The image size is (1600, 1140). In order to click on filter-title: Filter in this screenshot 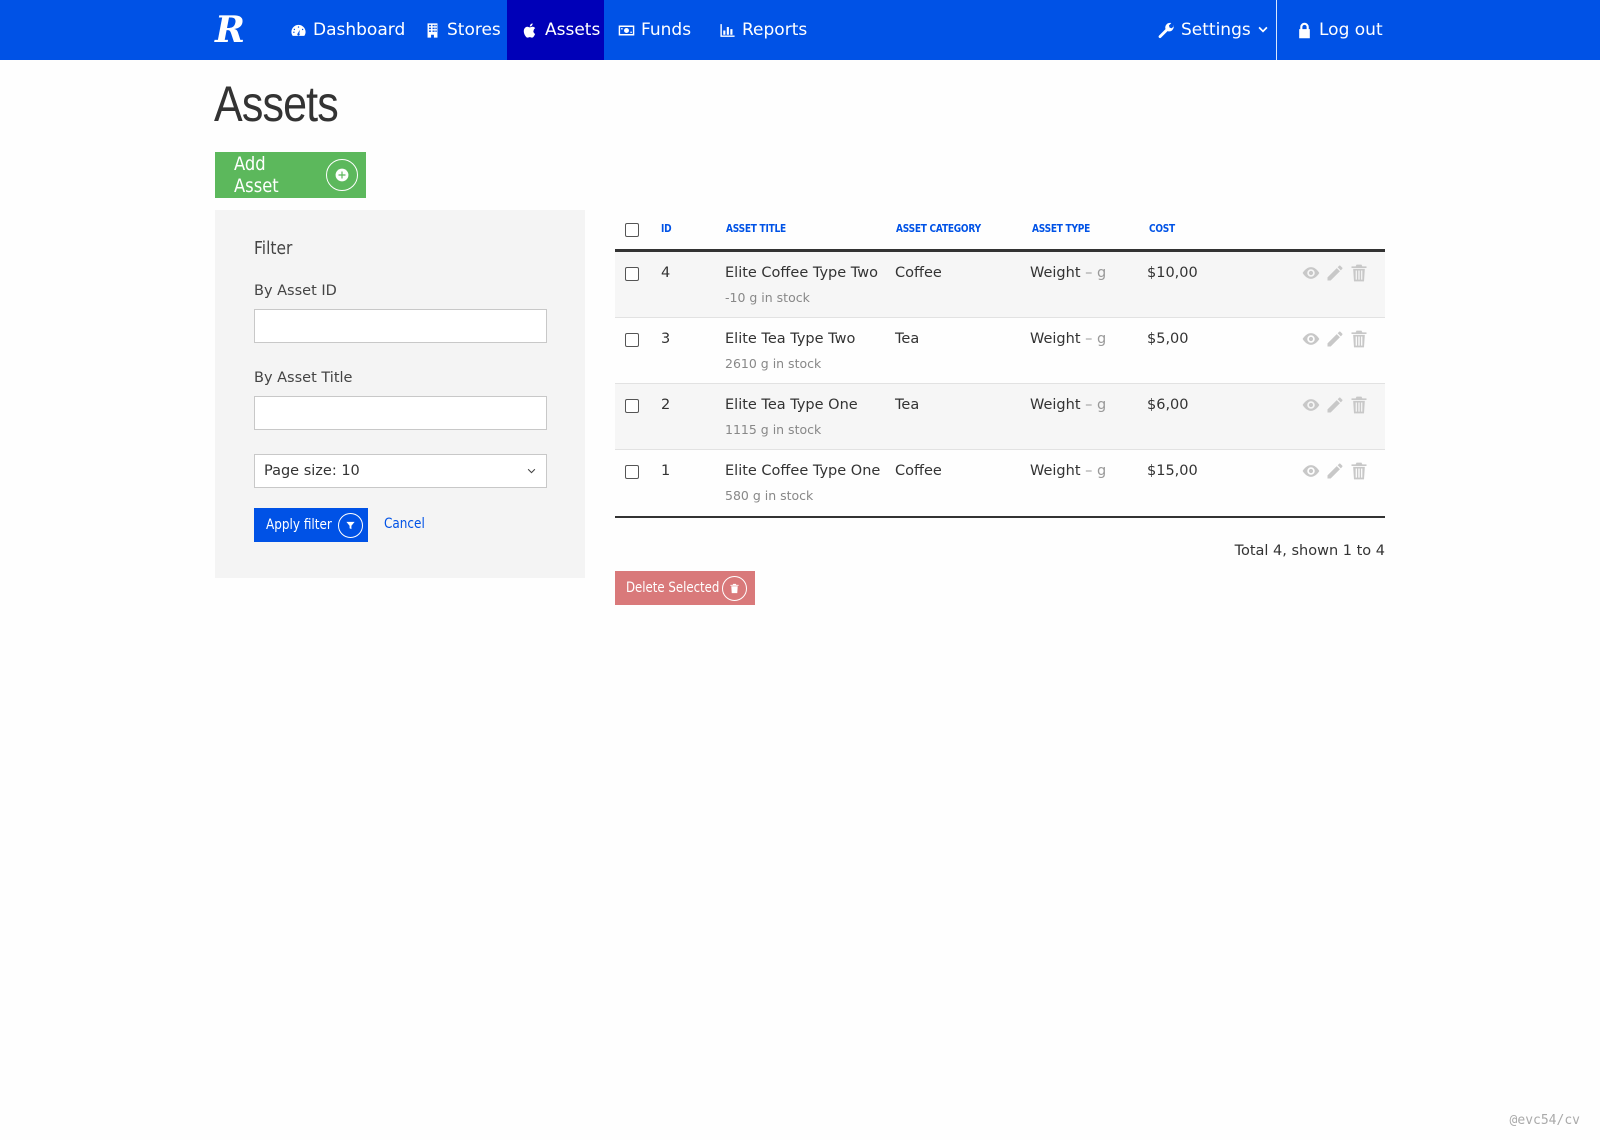, I will do `click(273, 248)`.